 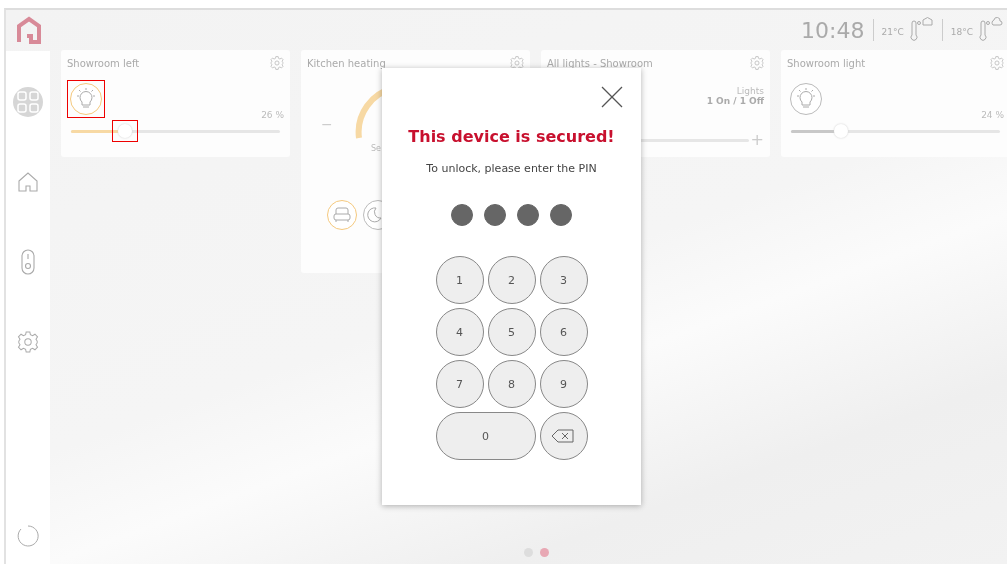 What do you see at coordinates (735, 101) in the screenshot?
I see `group-status: 1 On / 1 Off` at bounding box center [735, 101].